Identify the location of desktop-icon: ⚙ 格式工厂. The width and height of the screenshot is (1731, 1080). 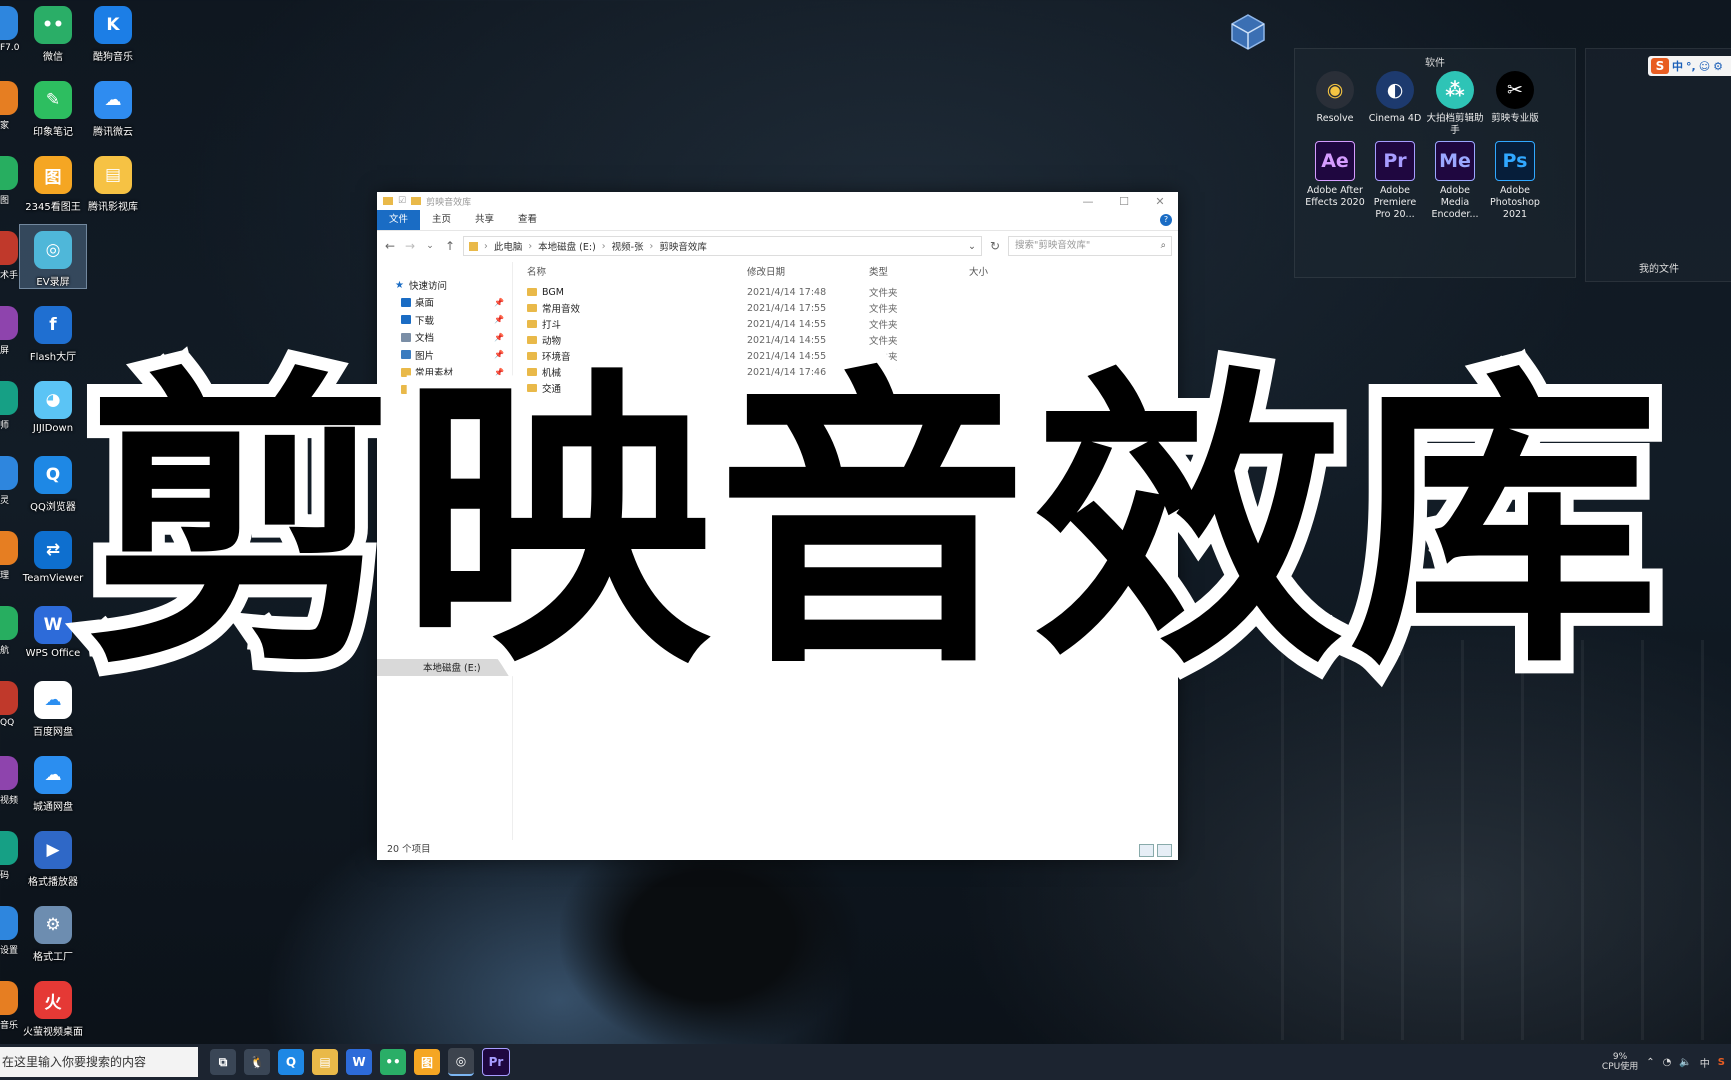
(53, 931).